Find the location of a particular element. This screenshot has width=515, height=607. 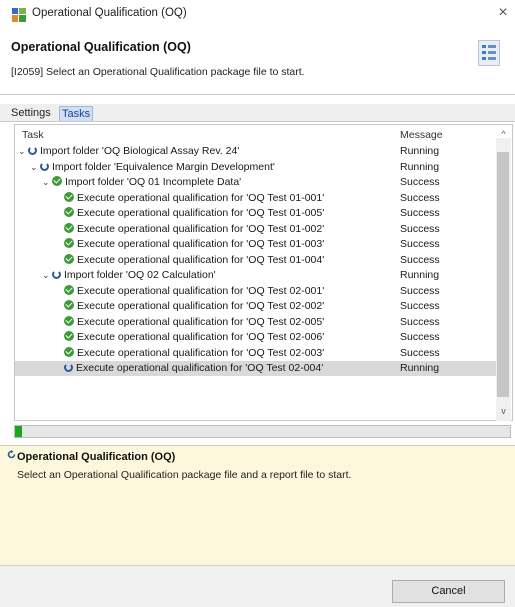

scrollbar-thumb is located at coordinates (503, 274).